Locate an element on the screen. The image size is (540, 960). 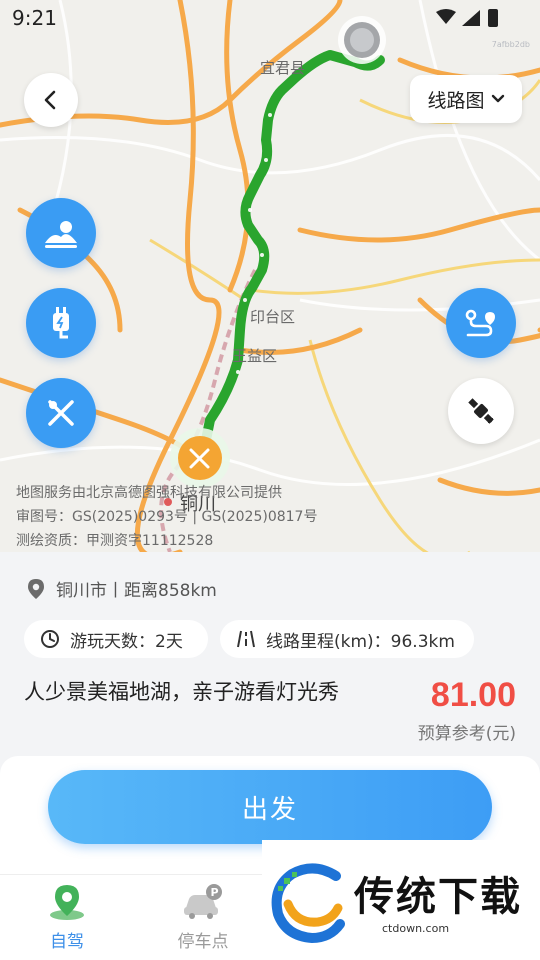
status-time: 9:21 is located at coordinates (34, 18).